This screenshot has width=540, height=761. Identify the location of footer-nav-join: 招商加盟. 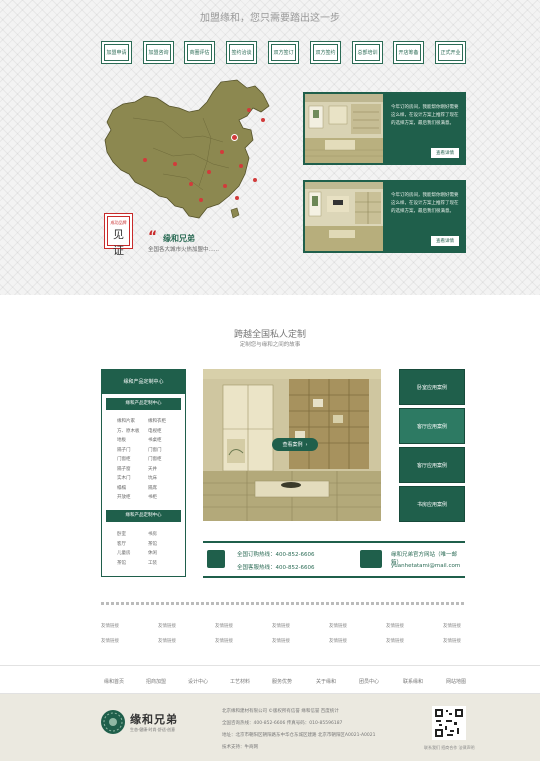
(156, 681).